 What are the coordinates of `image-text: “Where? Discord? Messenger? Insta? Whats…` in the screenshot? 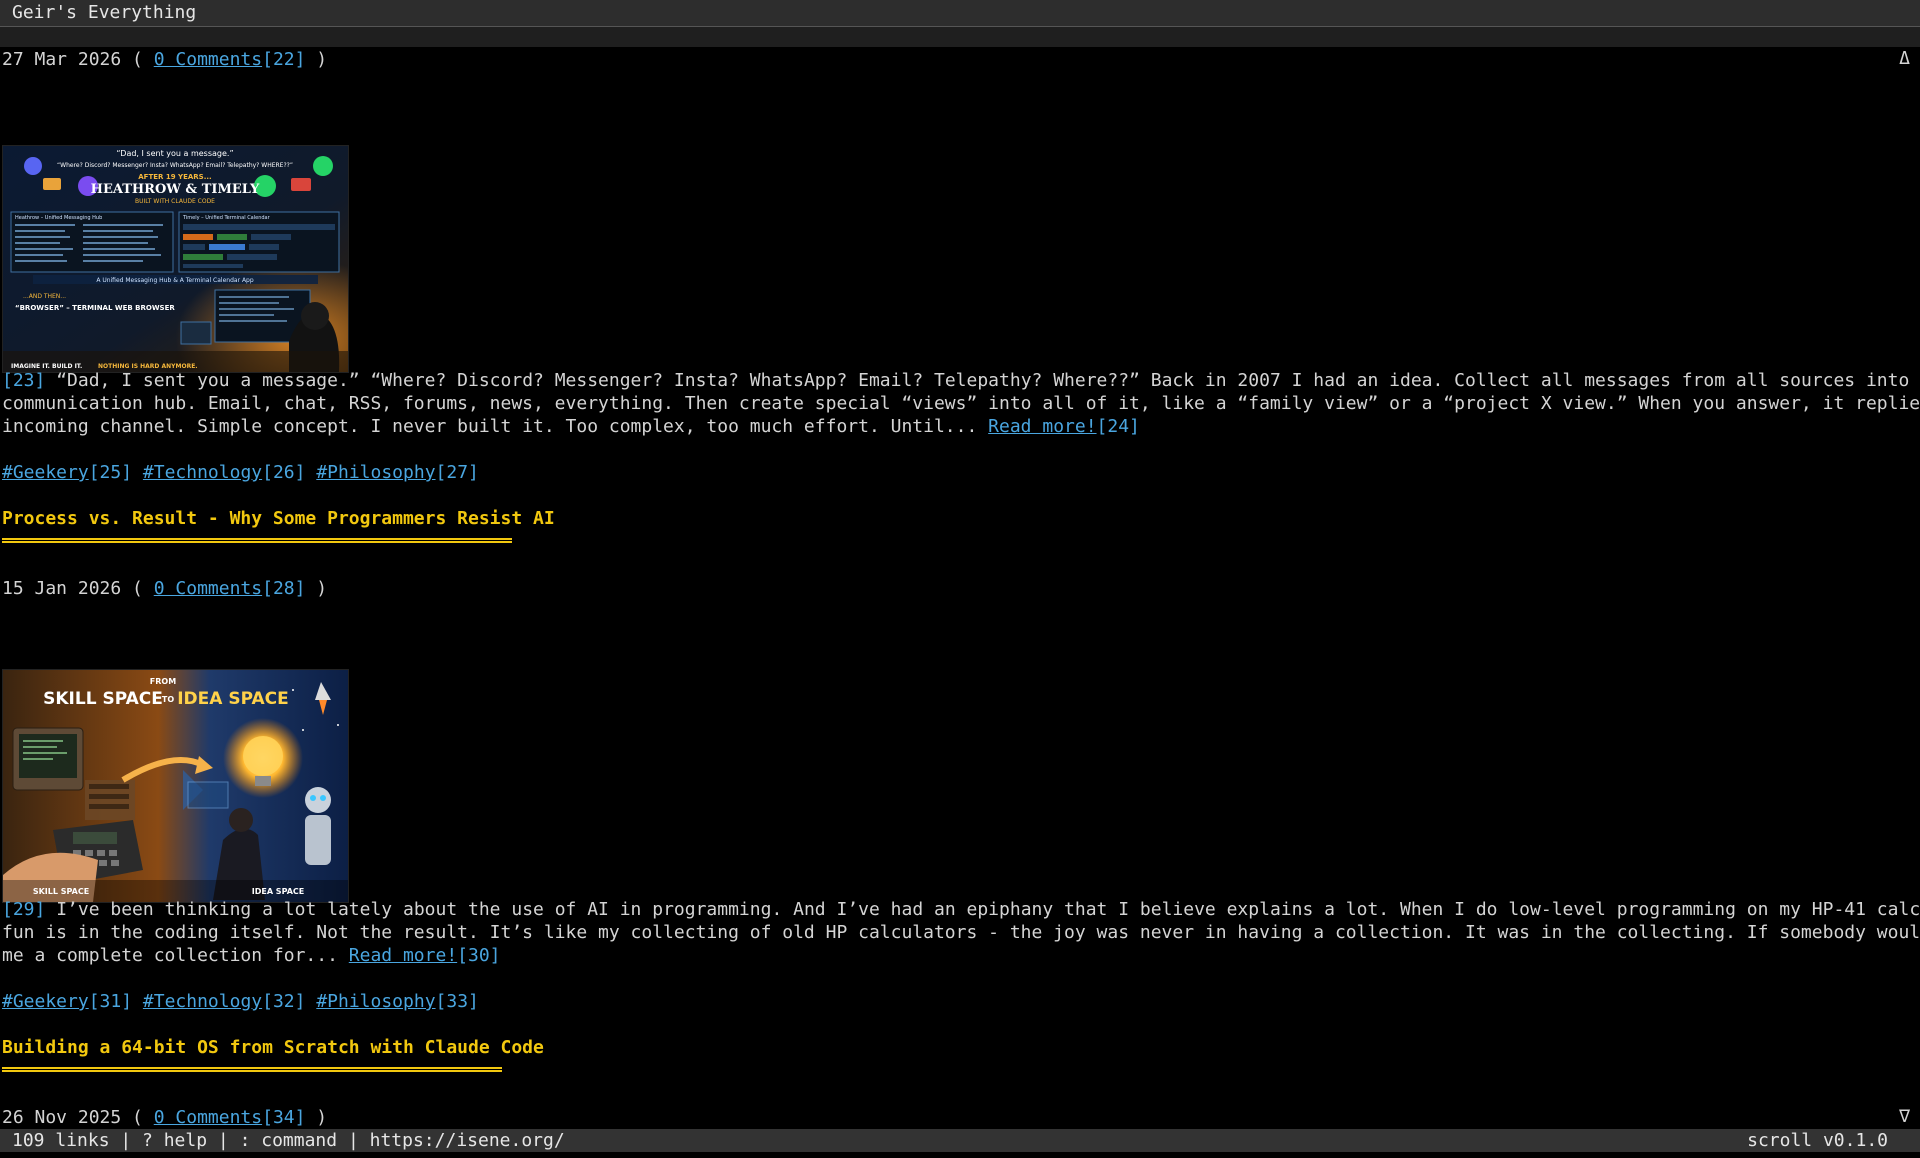 It's located at (175, 165).